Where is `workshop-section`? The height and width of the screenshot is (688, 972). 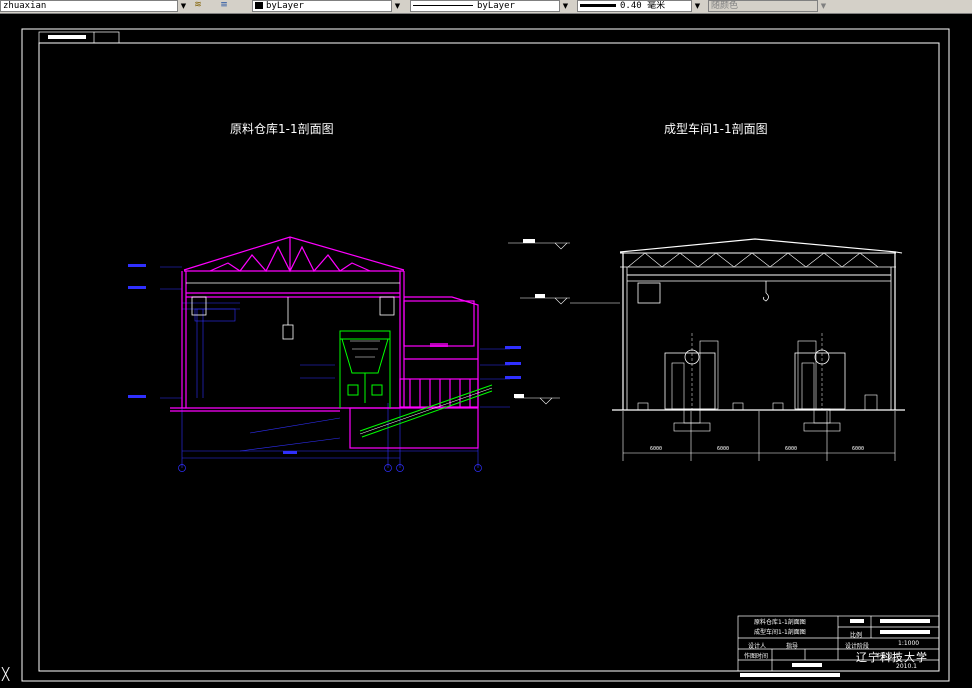 workshop-section is located at coordinates (706, 349).